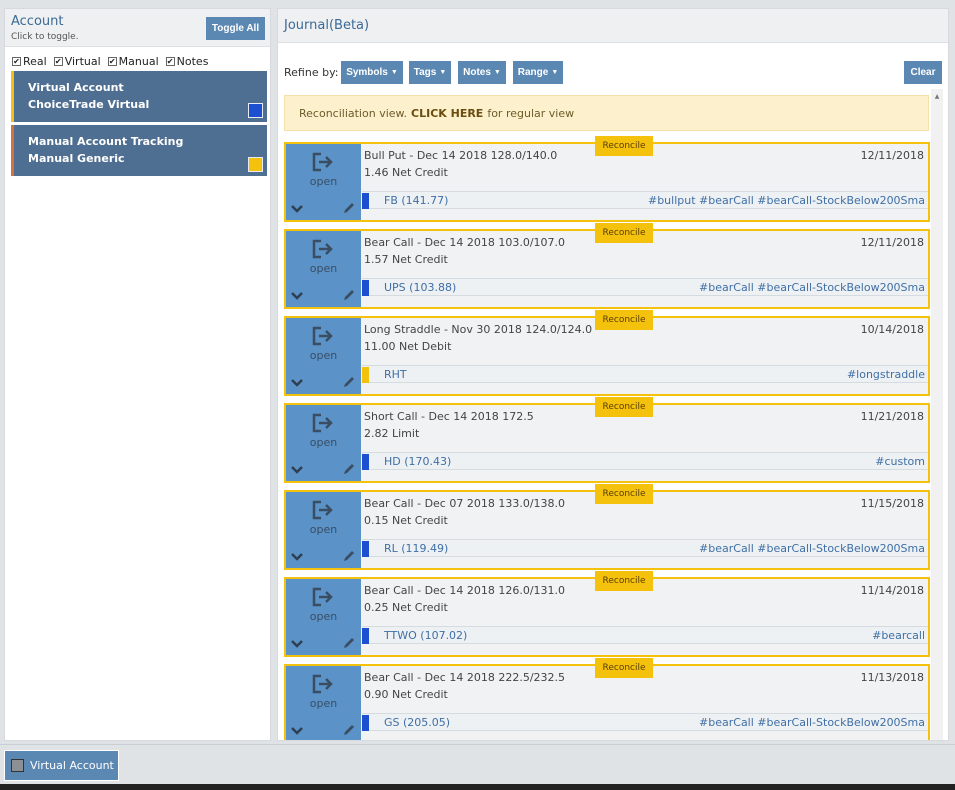 The width and height of the screenshot is (955, 790). I want to click on toggle-all-button: Toggle All, so click(235, 28).